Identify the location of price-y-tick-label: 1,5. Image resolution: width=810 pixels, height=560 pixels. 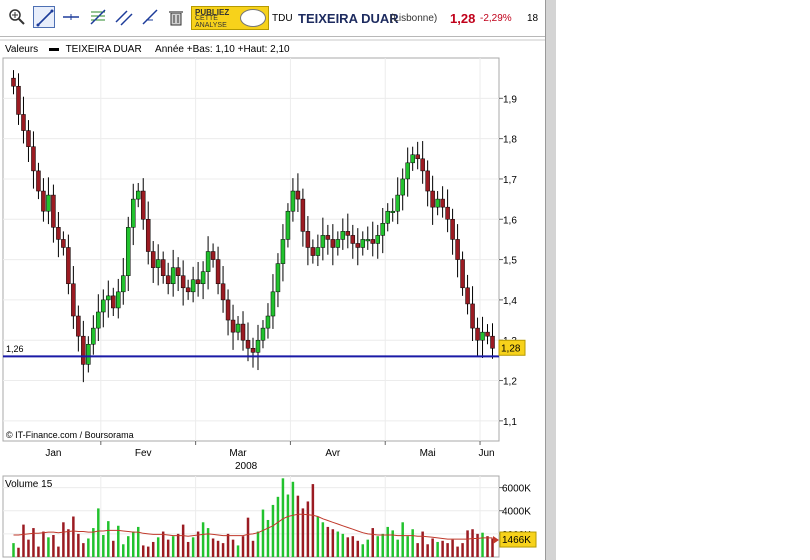
(510, 261).